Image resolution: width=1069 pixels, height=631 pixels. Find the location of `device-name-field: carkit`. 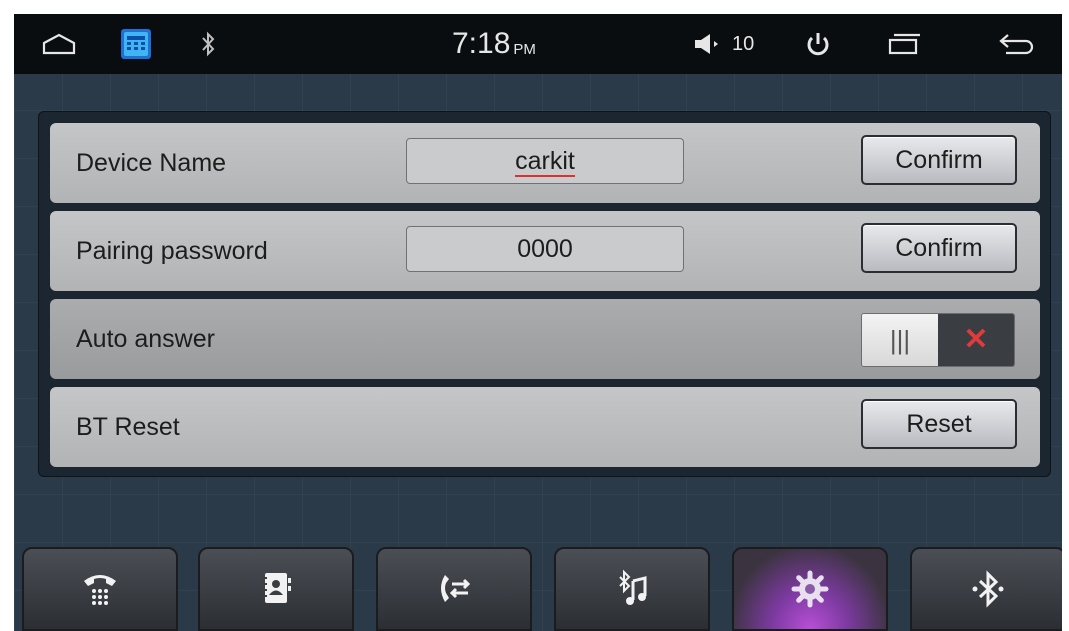

device-name-field: carkit is located at coordinates (545, 161).